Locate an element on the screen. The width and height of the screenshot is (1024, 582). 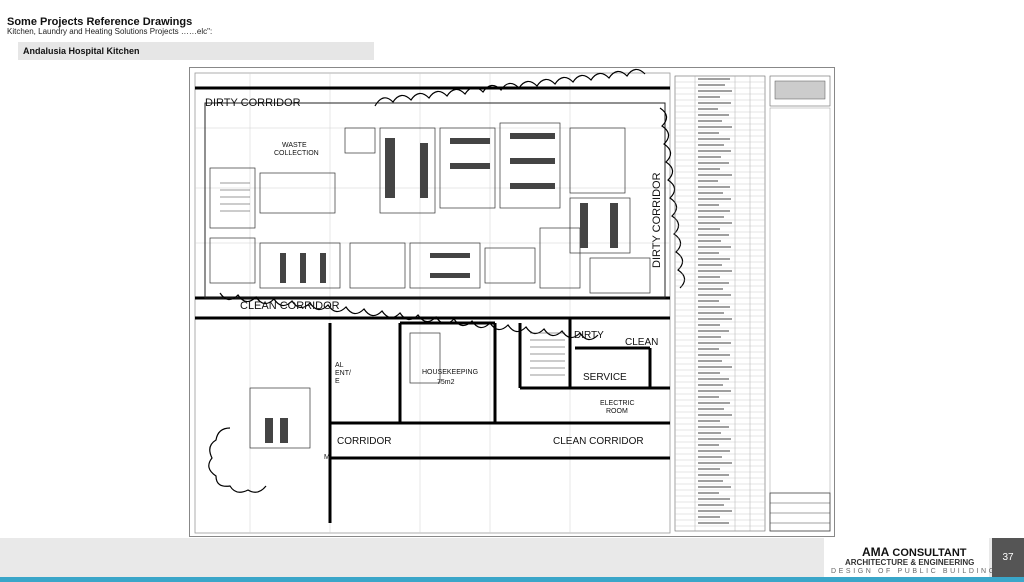
label-room: ROOM is located at coordinates (617, 411).